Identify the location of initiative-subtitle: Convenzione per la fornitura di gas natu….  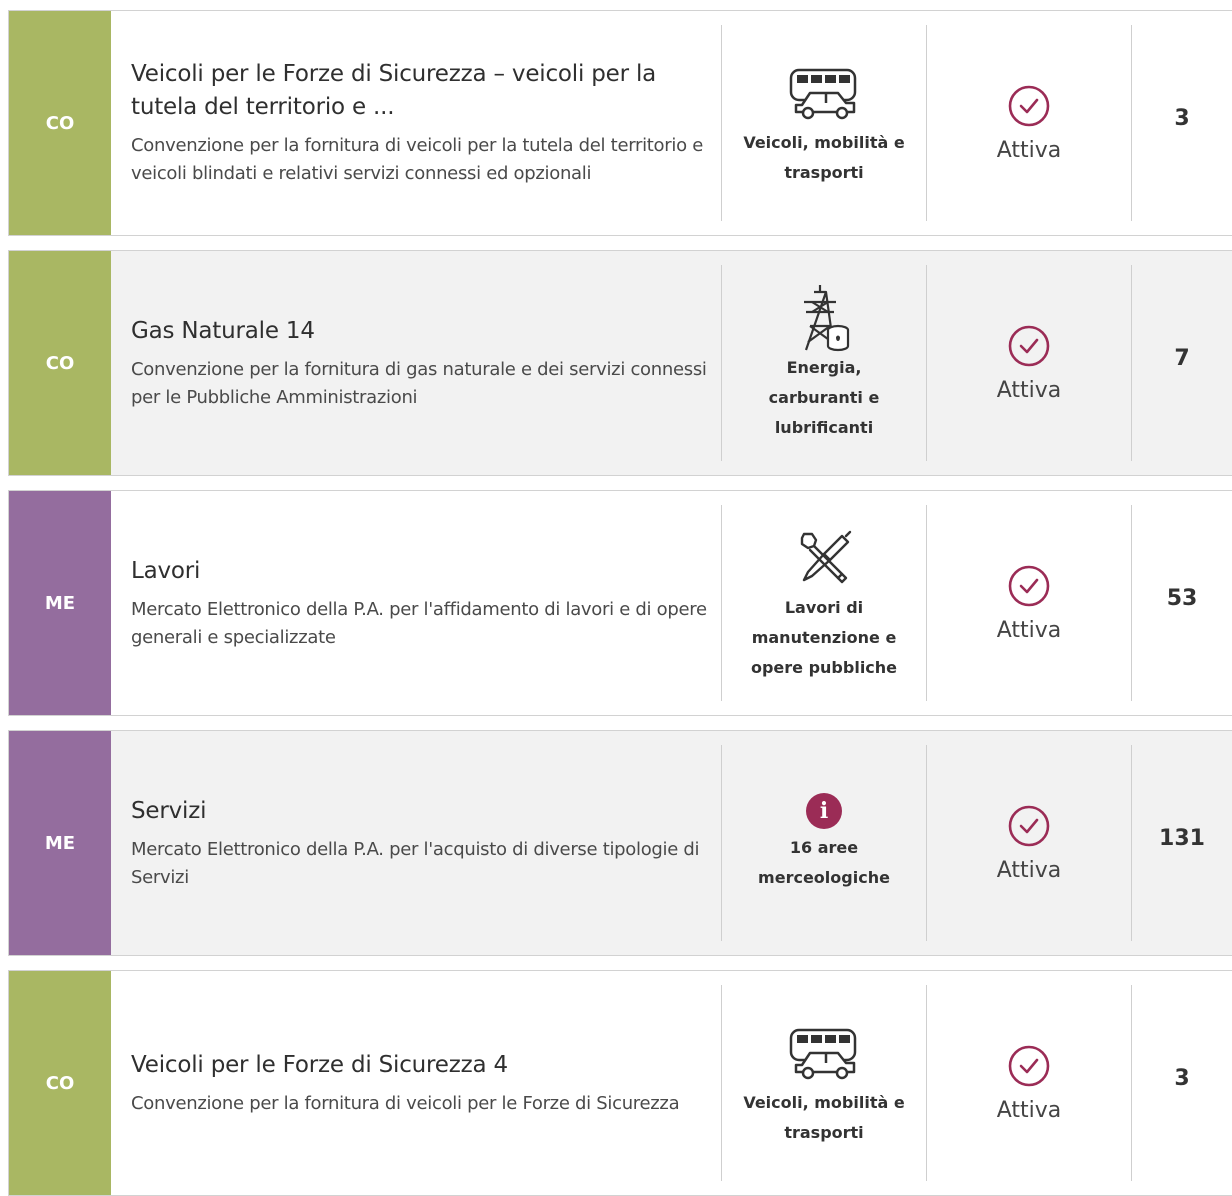
(419, 383).